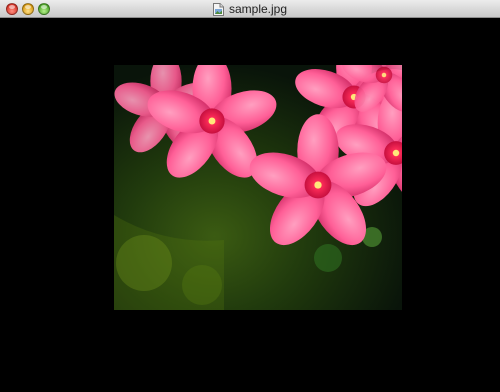 This screenshot has width=500, height=392. Describe the element at coordinates (218, 9) in the screenshot. I see `image-file-icon` at that location.